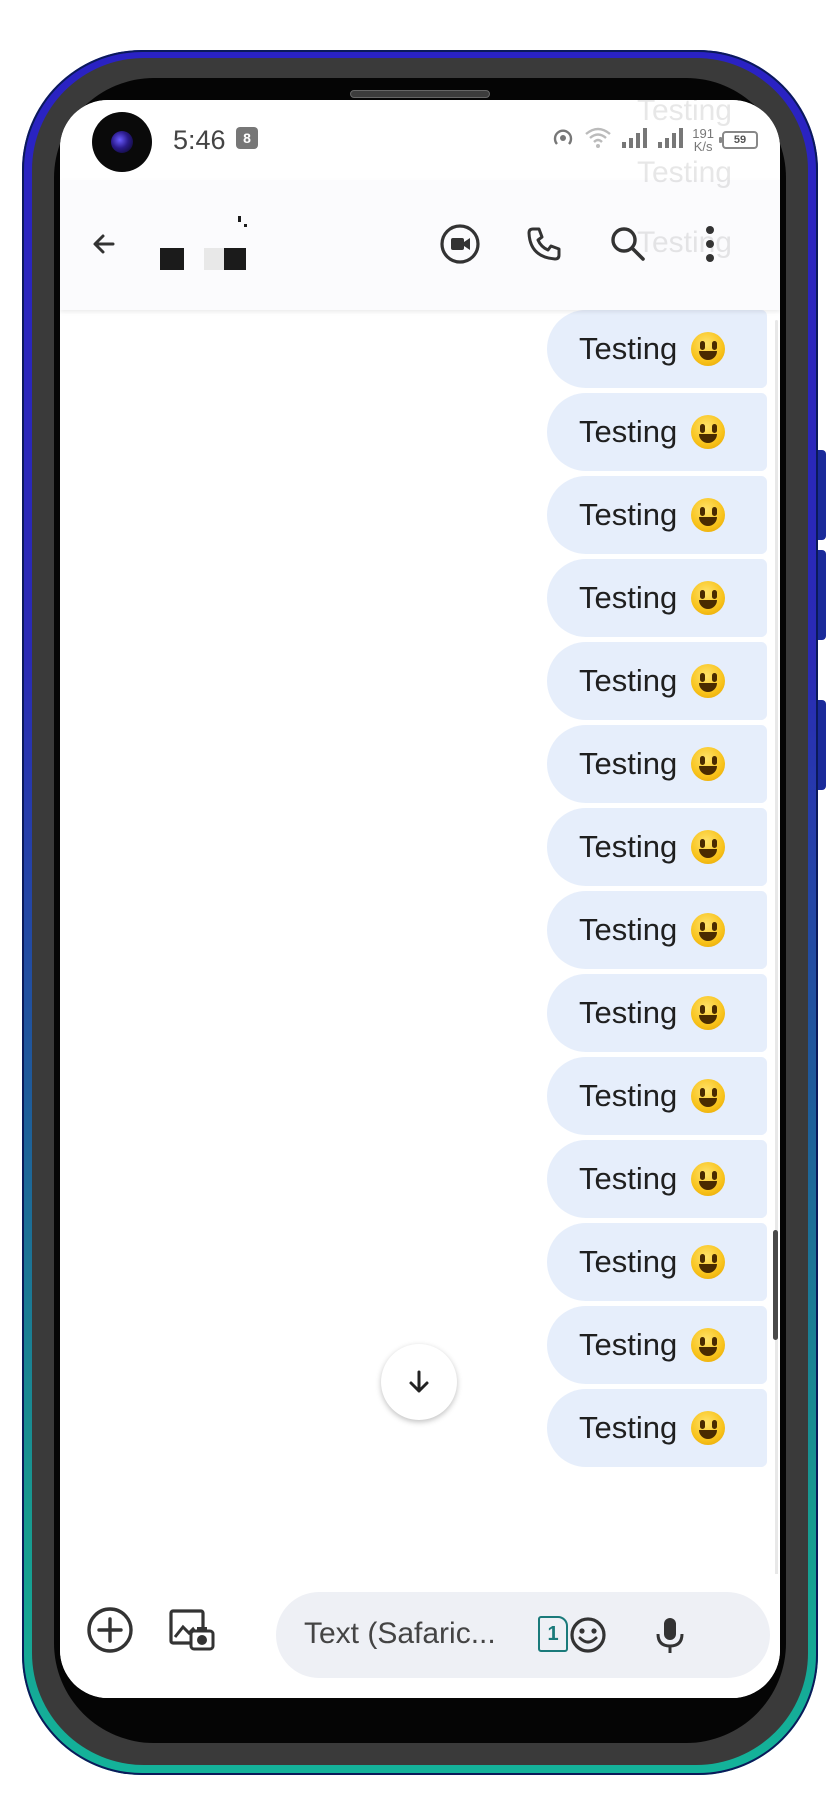  I want to click on video-call-button, so click(460, 244).